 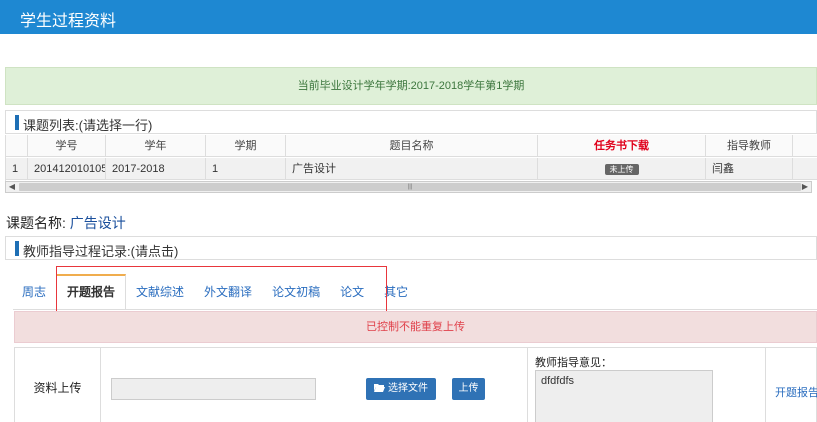 I want to click on col-topic: 题目名称, so click(x=412, y=146).